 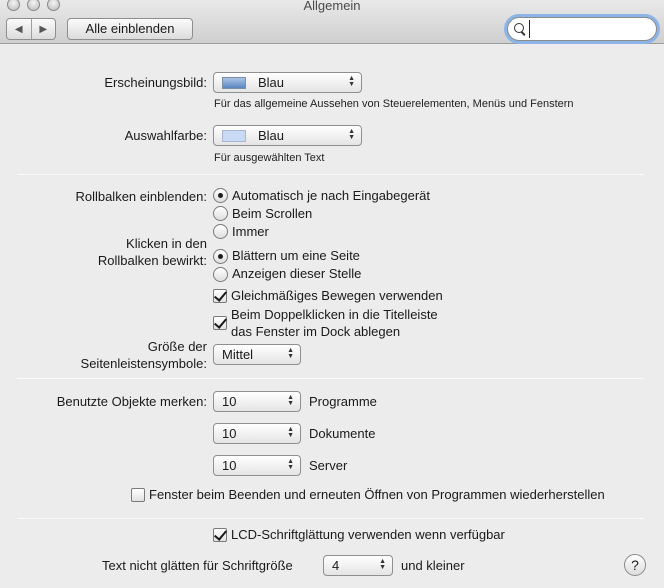 What do you see at coordinates (589, 29) in the screenshot?
I see `search-input` at bounding box center [589, 29].